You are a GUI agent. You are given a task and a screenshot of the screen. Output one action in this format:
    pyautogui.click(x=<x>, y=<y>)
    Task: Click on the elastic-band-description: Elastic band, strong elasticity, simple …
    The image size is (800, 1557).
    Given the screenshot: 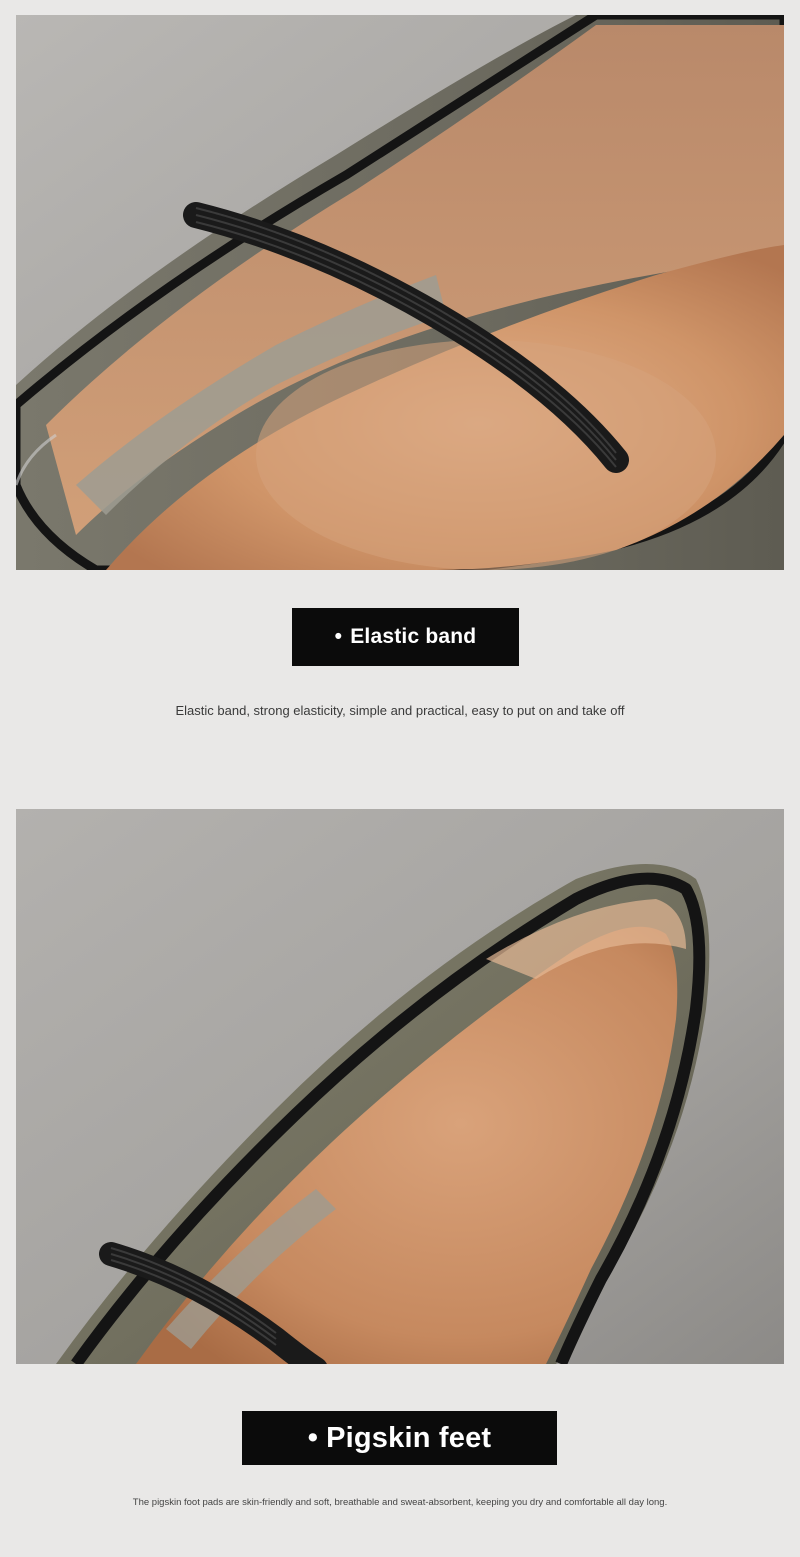 What is the action you would take?
    pyautogui.click(x=400, y=710)
    